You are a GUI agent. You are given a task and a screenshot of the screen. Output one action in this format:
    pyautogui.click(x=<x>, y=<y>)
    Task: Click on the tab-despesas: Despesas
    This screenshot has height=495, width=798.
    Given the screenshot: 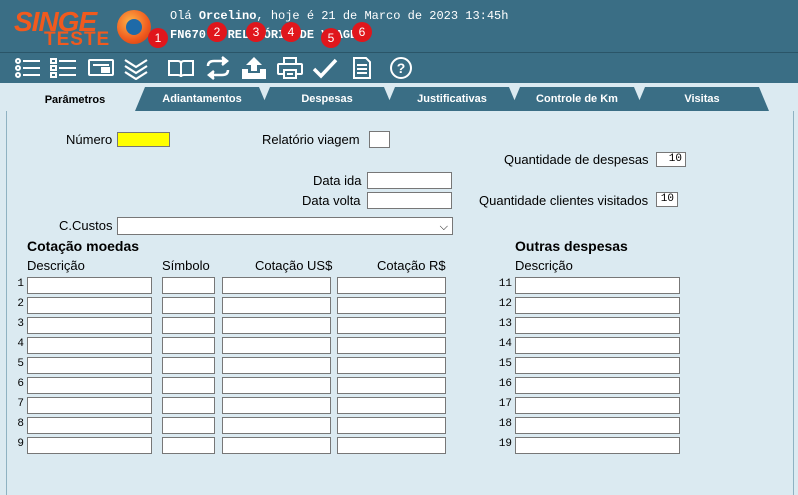 What is the action you would take?
    pyautogui.click(x=327, y=99)
    